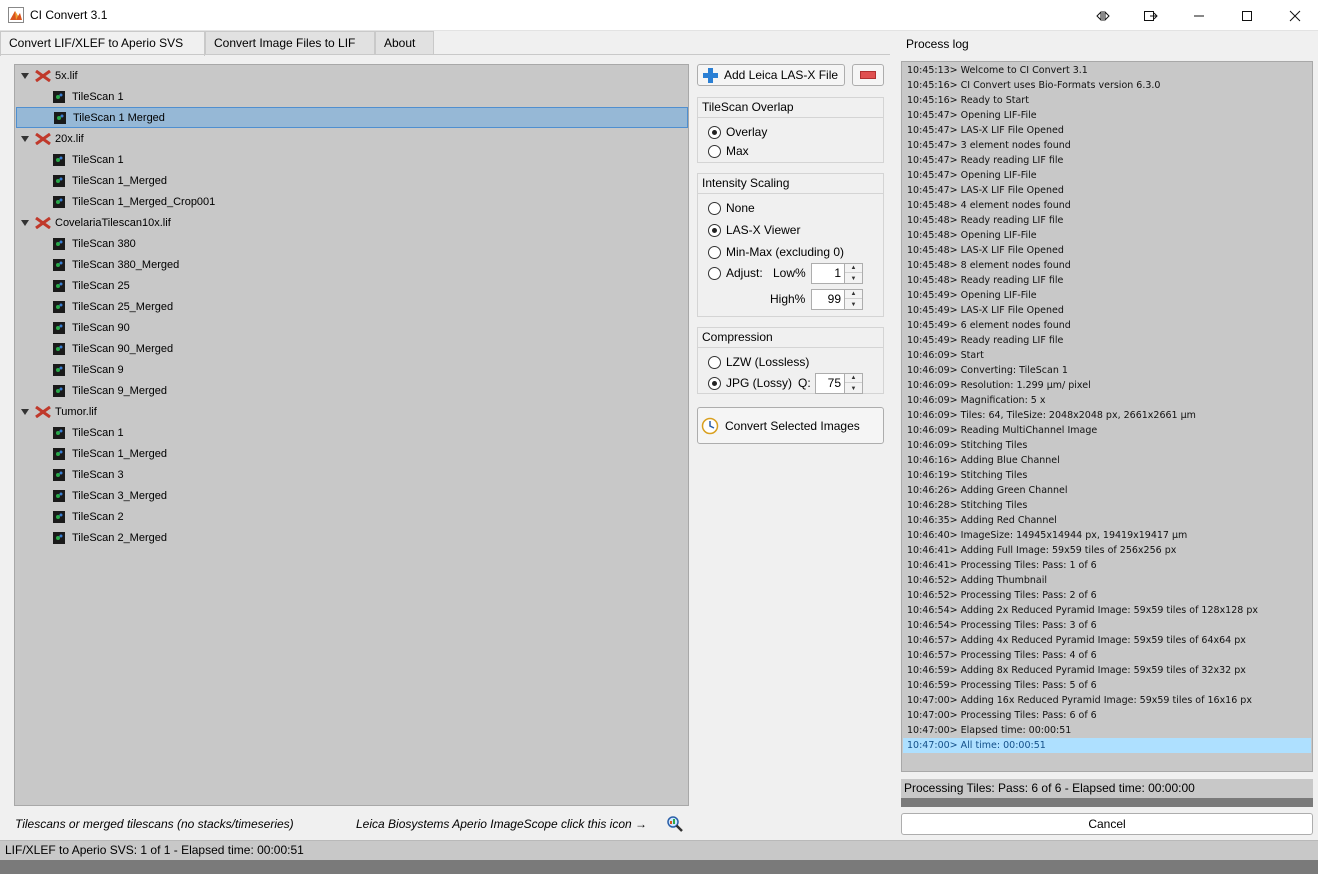 Image resolution: width=1318 pixels, height=874 pixels. What do you see at coordinates (352, 117) in the screenshot?
I see `tree-scan-item: TileScan 1 Merged` at bounding box center [352, 117].